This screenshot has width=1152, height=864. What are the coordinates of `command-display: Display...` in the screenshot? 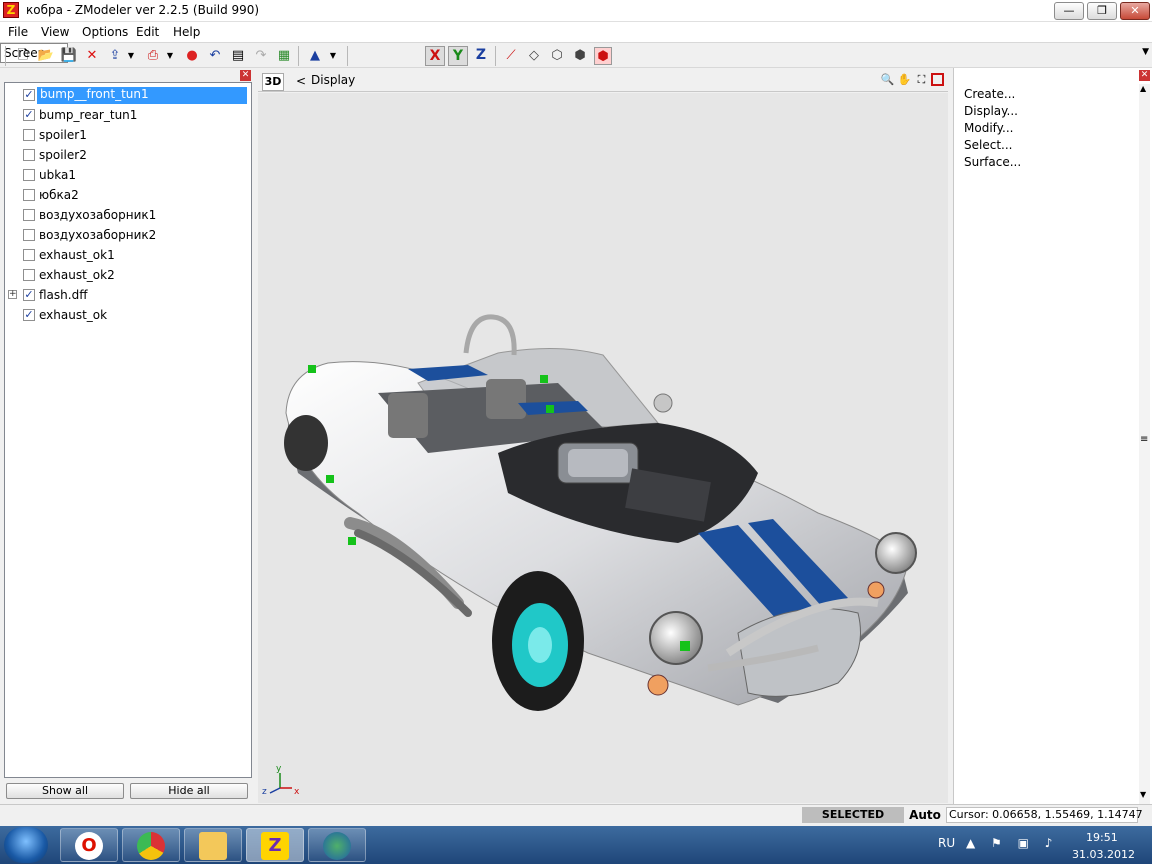 It's located at (991, 111).